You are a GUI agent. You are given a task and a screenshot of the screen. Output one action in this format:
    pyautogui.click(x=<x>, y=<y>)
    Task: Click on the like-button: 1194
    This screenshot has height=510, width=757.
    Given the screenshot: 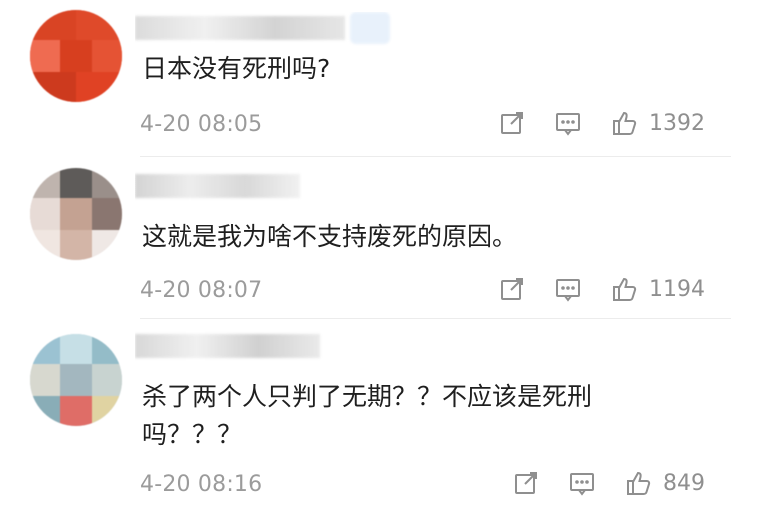 What is the action you would take?
    pyautogui.click(x=656, y=289)
    